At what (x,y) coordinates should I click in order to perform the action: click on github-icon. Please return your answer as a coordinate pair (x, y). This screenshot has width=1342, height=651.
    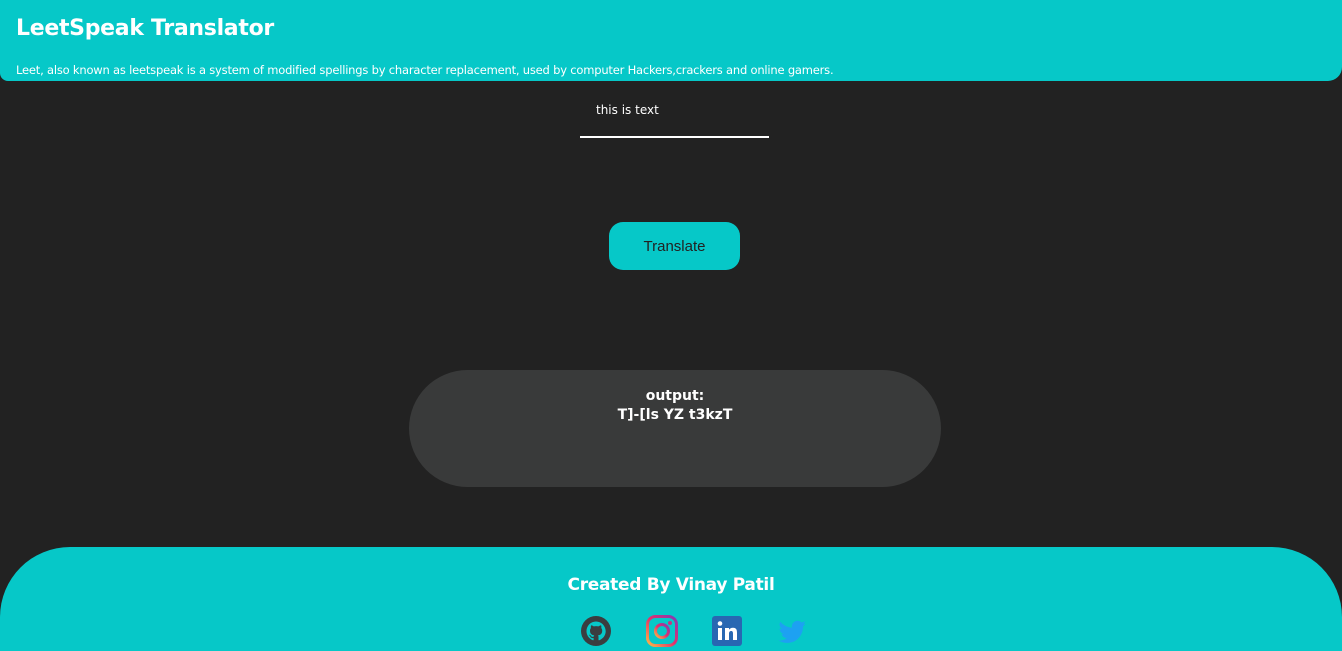
    Looking at the image, I should click on (596, 631).